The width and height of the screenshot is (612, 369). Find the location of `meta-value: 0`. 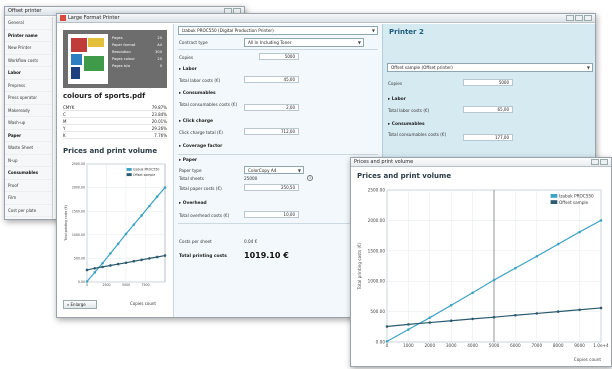

meta-value: 0 is located at coordinates (160, 66).